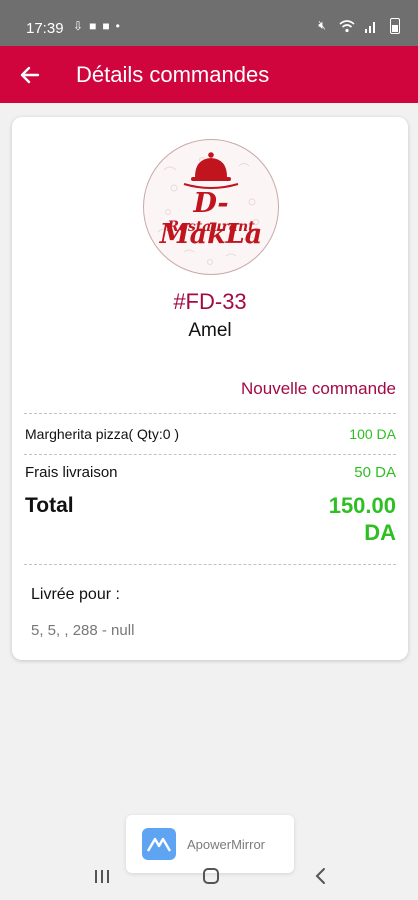 This screenshot has width=418, height=900. I want to click on chevron-left-icon, so click(320, 876).